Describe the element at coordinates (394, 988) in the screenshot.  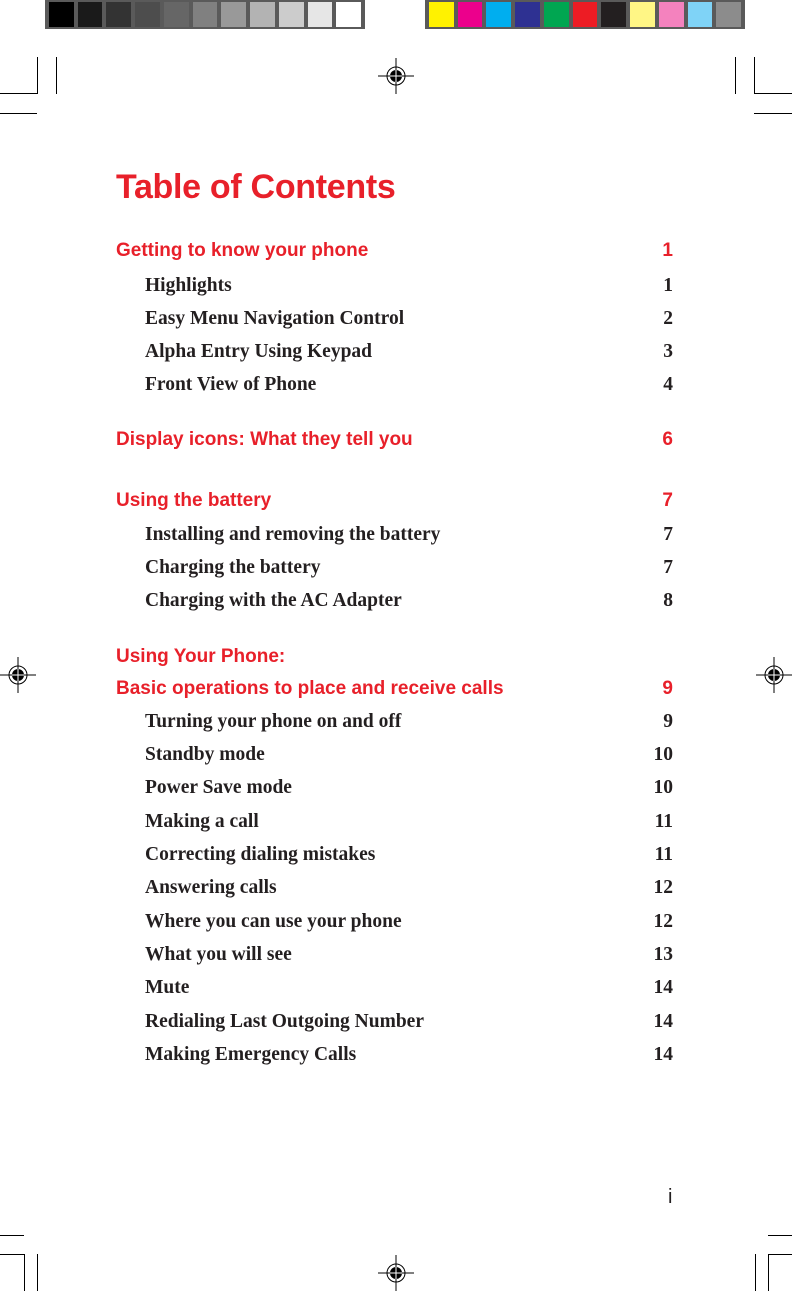
I see `toc-subsection-entry: Mute 14` at that location.